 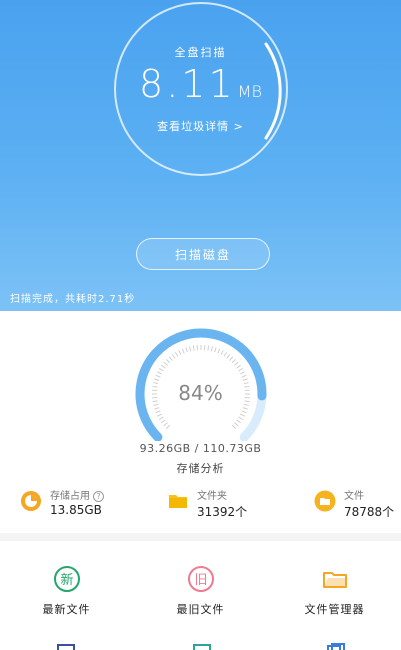 What do you see at coordinates (200, 609) in the screenshot?
I see `tool-label: 最旧文件` at bounding box center [200, 609].